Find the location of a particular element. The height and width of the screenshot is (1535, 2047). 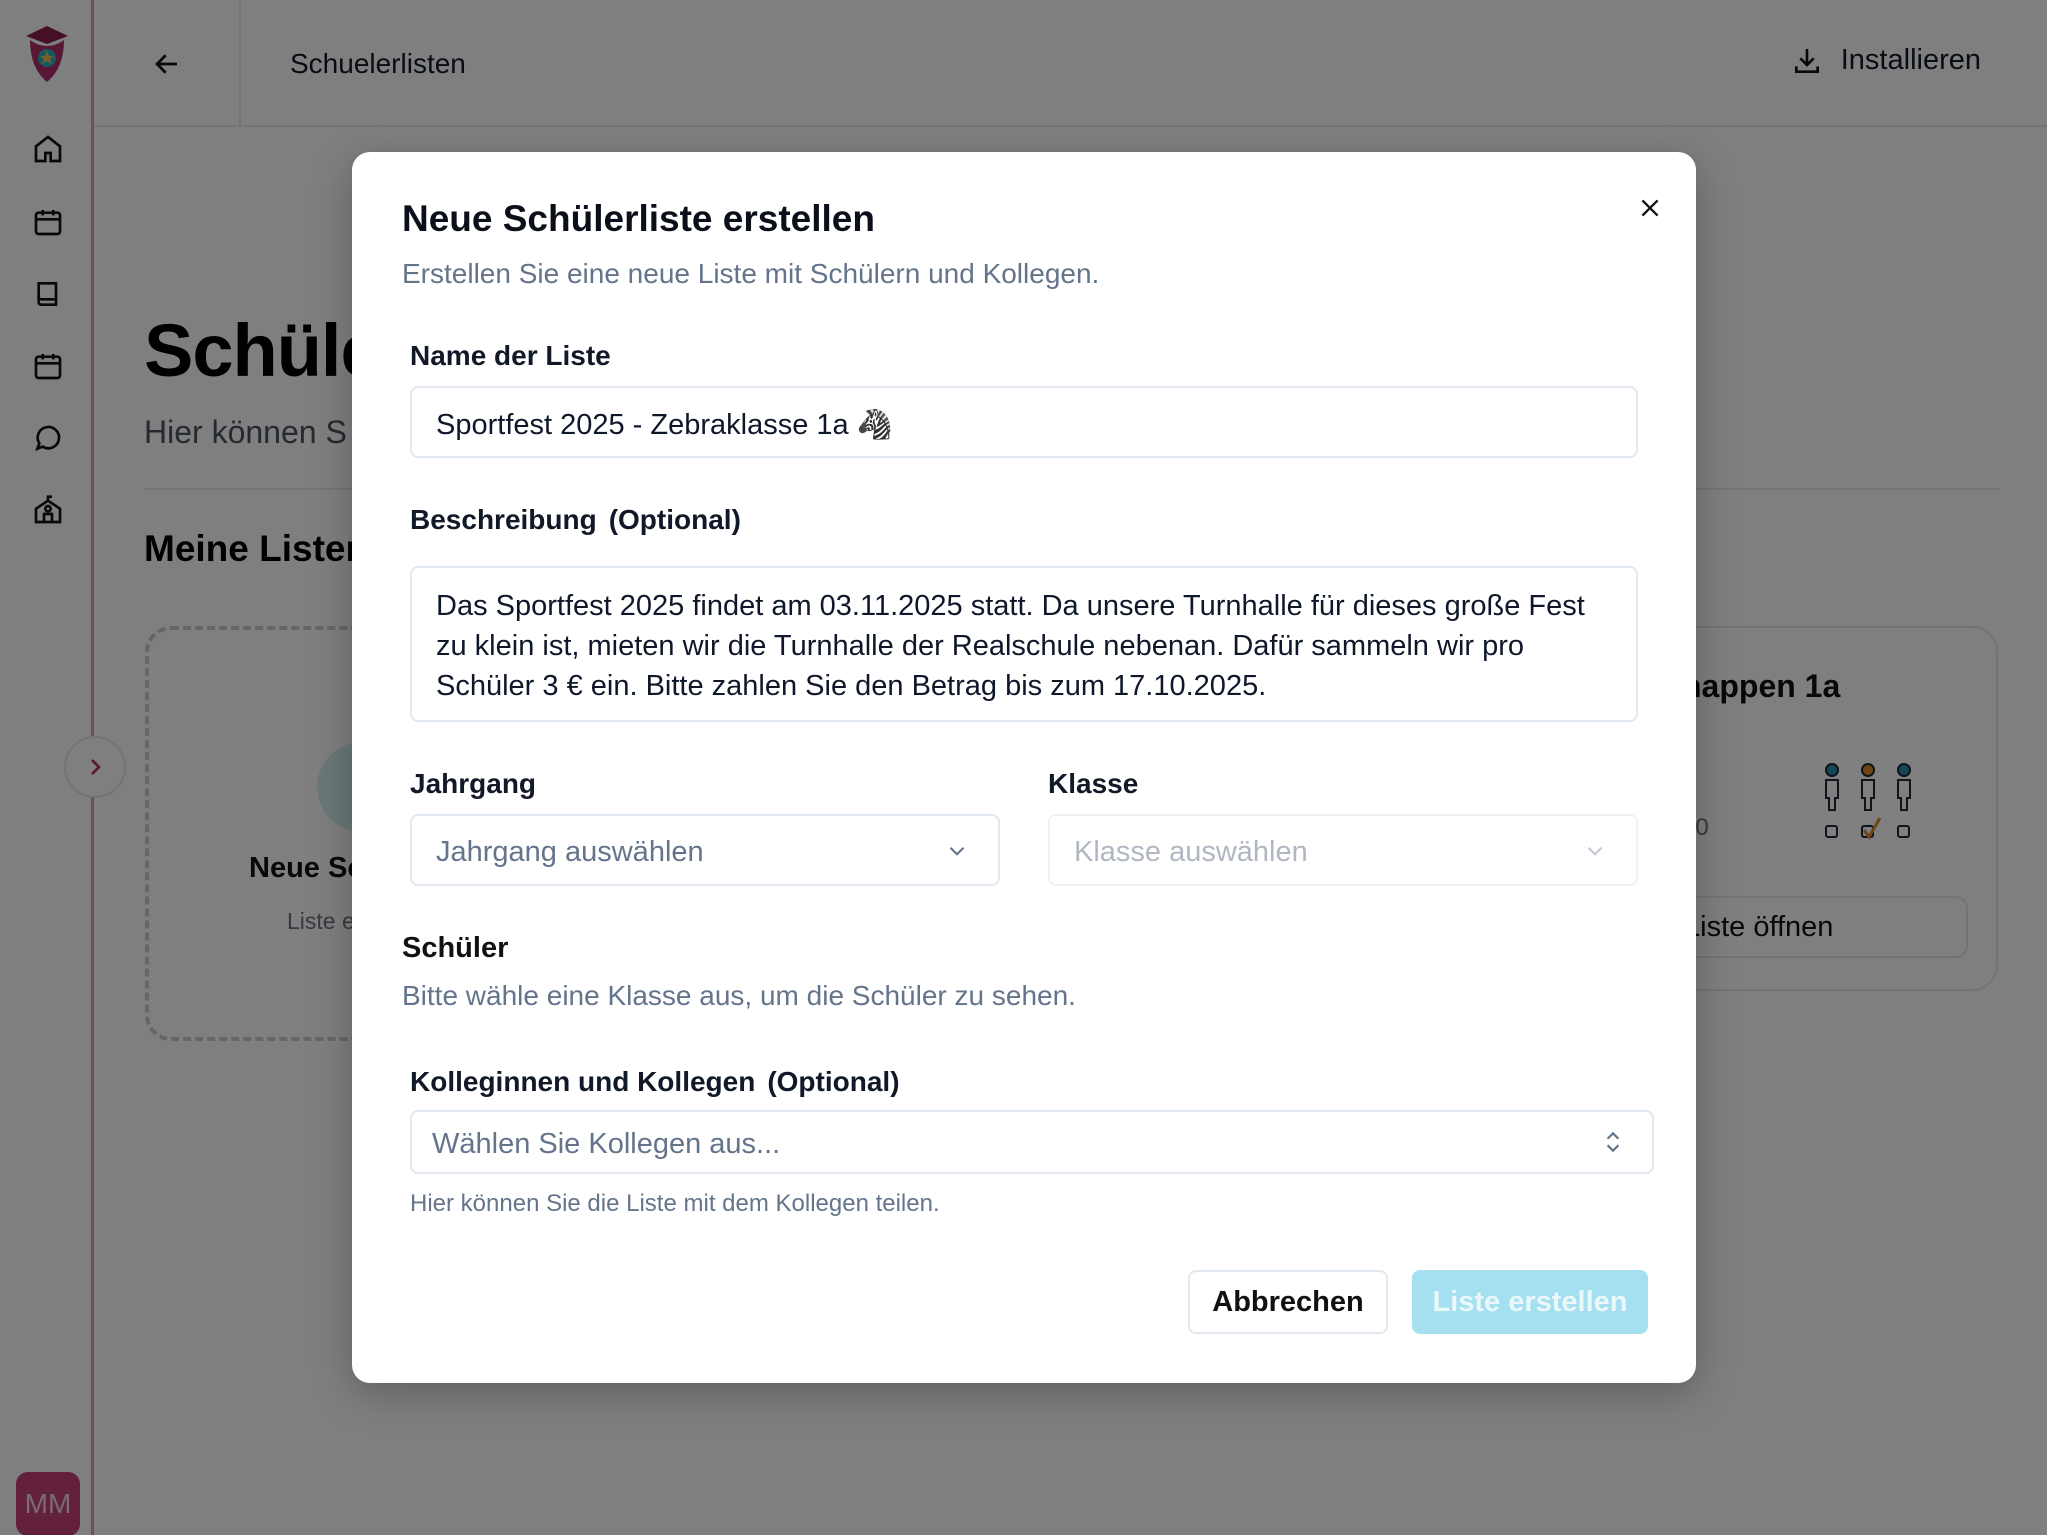

description-label: Beschreibung (Optional) is located at coordinates (575, 519).